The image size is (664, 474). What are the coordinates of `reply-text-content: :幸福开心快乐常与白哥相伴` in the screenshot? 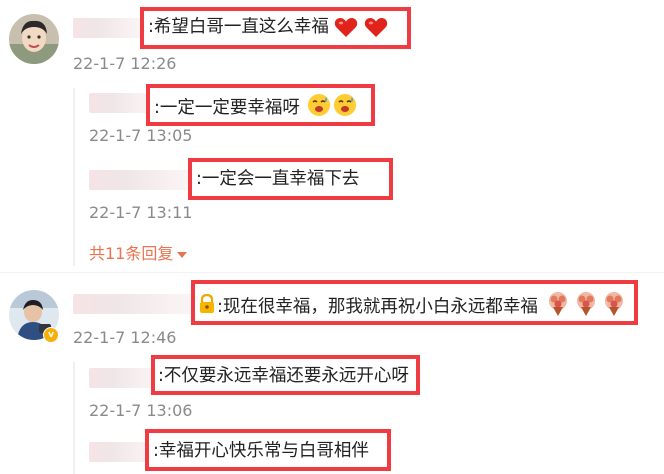 It's located at (261, 451).